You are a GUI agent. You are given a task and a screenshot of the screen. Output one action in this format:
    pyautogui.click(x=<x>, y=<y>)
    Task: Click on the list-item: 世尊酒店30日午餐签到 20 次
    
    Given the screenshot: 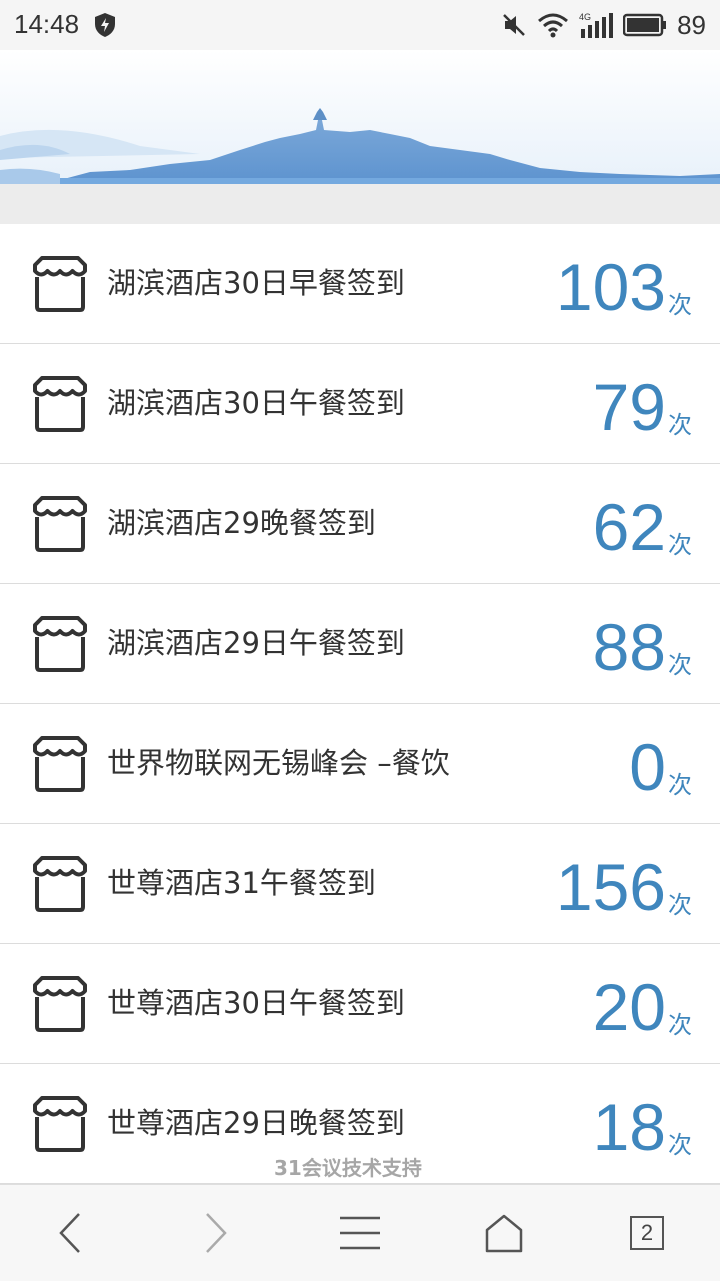 What is the action you would take?
    pyautogui.click(x=360, y=1004)
    